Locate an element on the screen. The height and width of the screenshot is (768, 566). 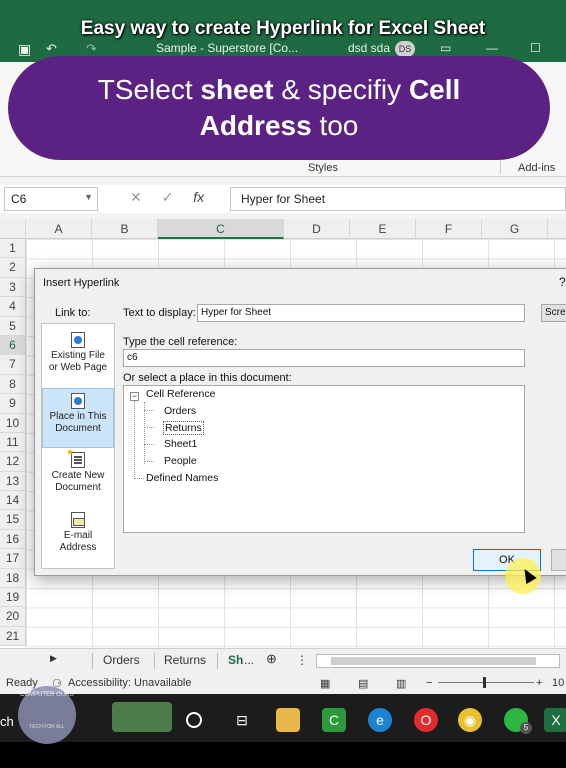
row-header: 10 is located at coordinates (13, 423).